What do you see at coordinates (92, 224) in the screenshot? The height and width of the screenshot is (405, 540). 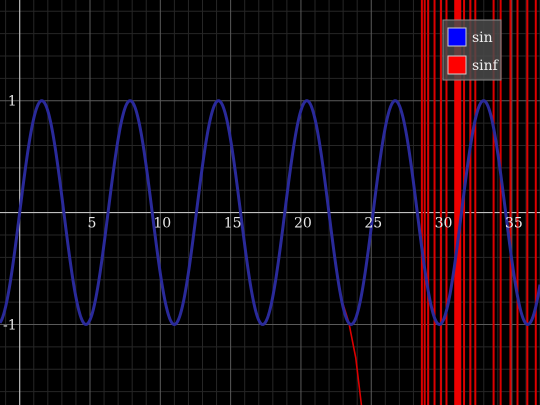 I see `x-tick-label: 5` at bounding box center [92, 224].